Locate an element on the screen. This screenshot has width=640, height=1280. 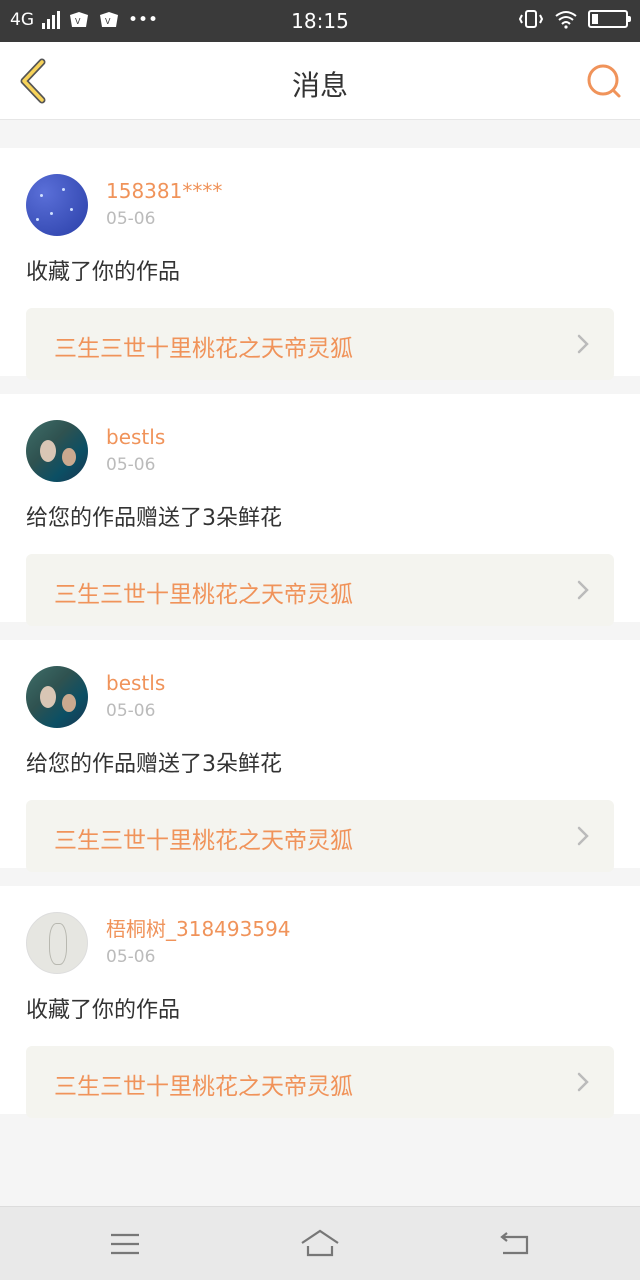
battery-icon is located at coordinates (609, 19).